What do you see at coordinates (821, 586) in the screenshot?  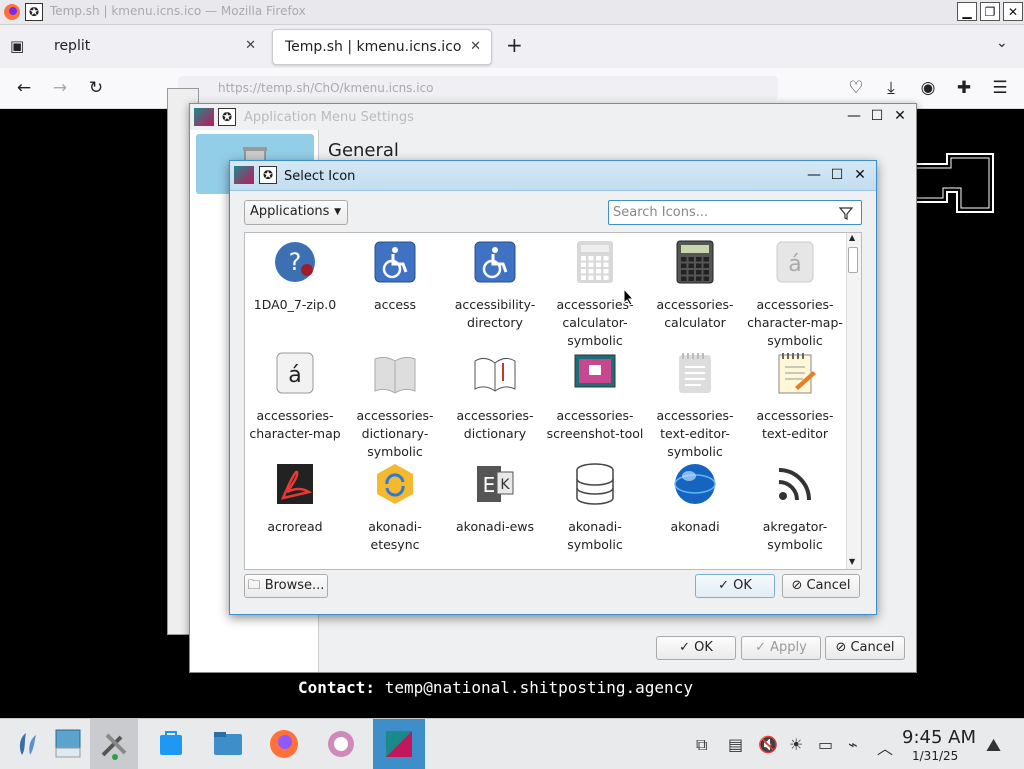 I see `cancel-button: ⊘ Cancel` at bounding box center [821, 586].